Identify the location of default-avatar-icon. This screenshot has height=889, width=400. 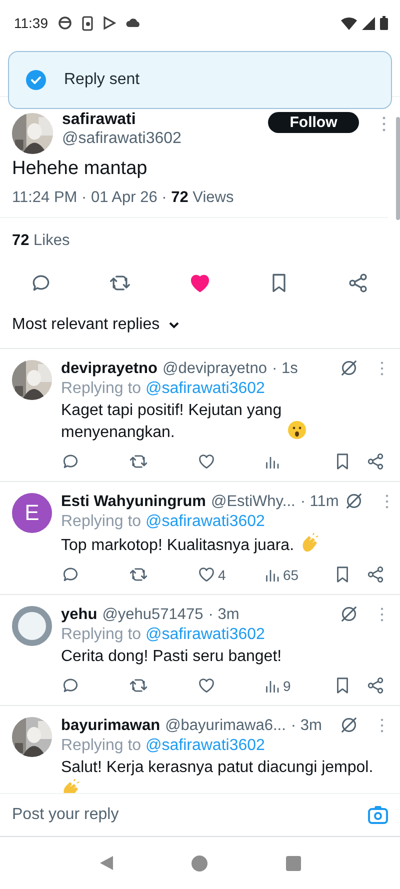
(32, 626).